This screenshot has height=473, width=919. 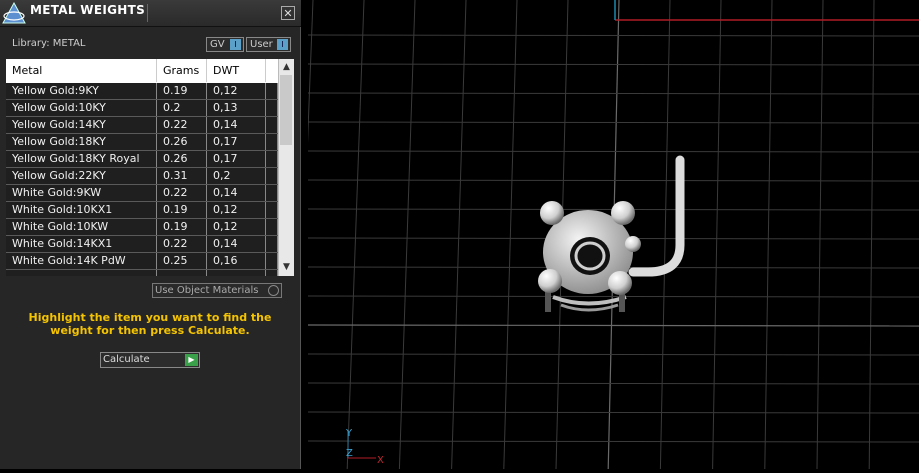 I want to click on cell-grams: 0.2, so click(x=182, y=108).